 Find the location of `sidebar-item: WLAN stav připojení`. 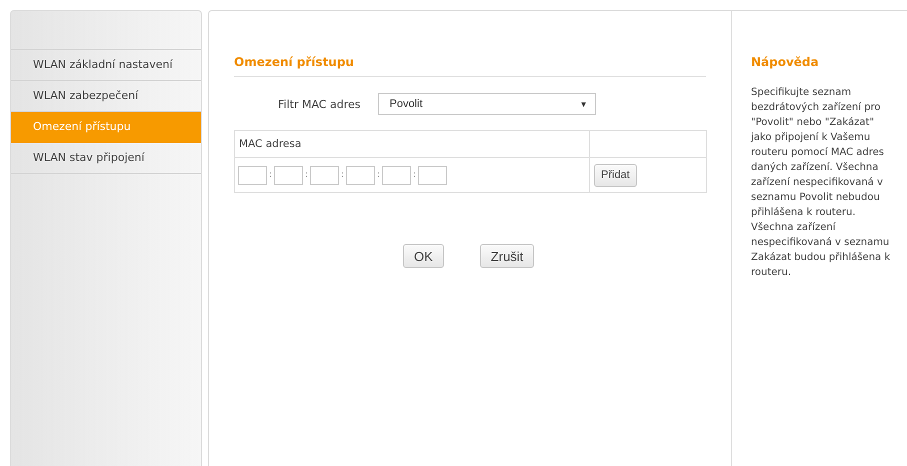

sidebar-item: WLAN stav připojení is located at coordinates (106, 158).